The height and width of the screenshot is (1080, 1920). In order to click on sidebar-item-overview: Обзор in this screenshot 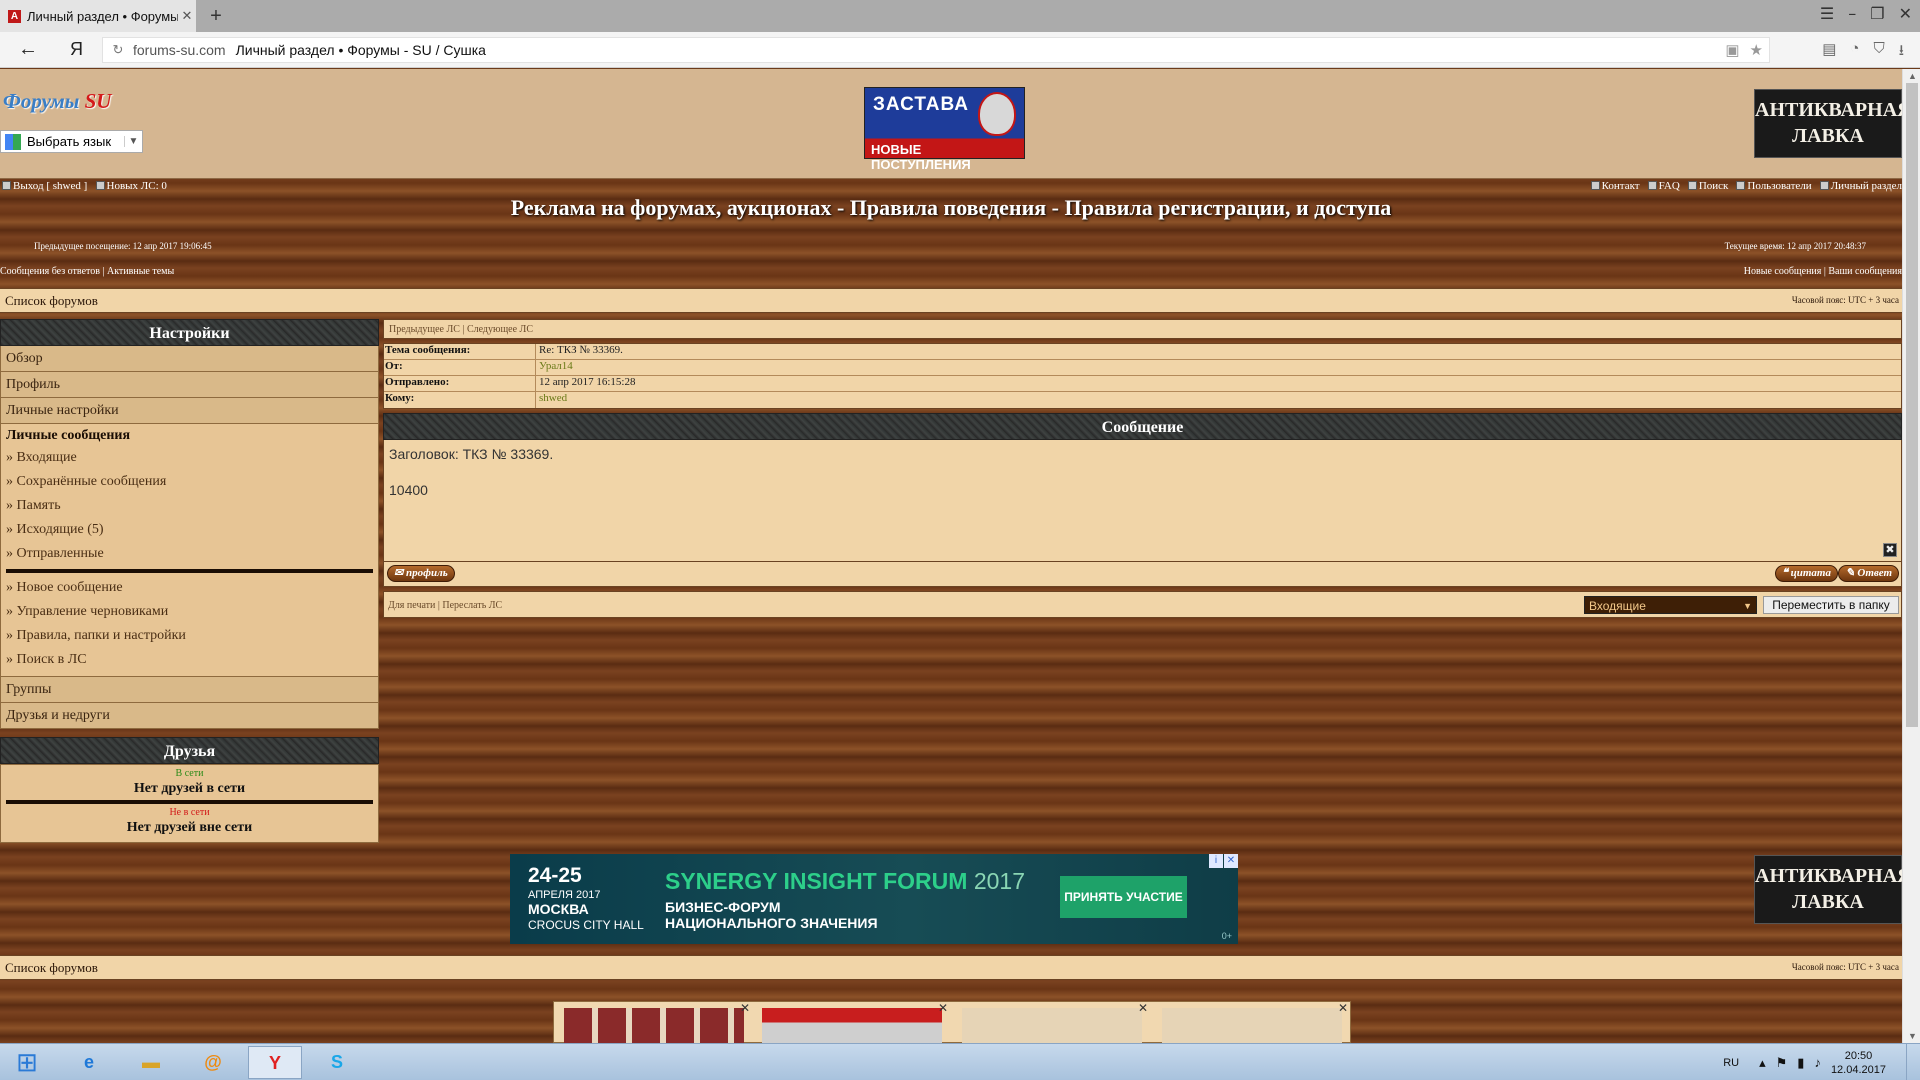, I will do `click(189, 359)`.